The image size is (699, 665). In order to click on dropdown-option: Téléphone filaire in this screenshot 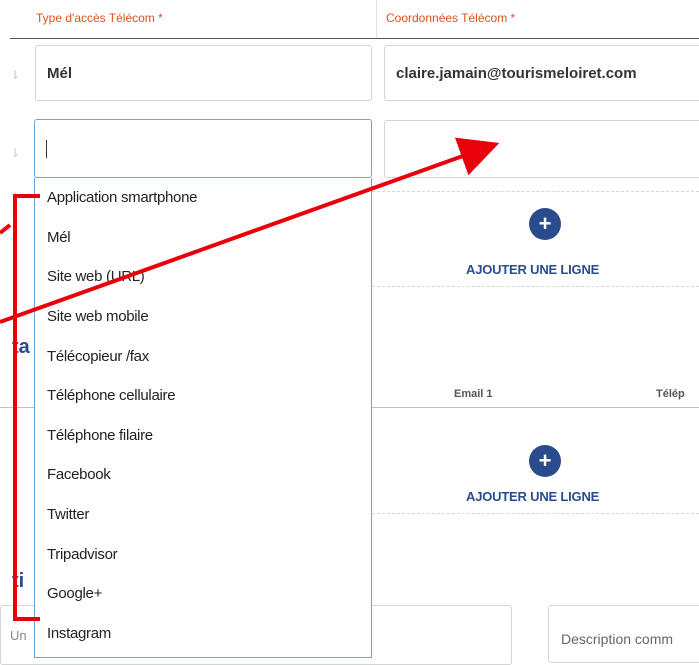, I will do `click(203, 436)`.